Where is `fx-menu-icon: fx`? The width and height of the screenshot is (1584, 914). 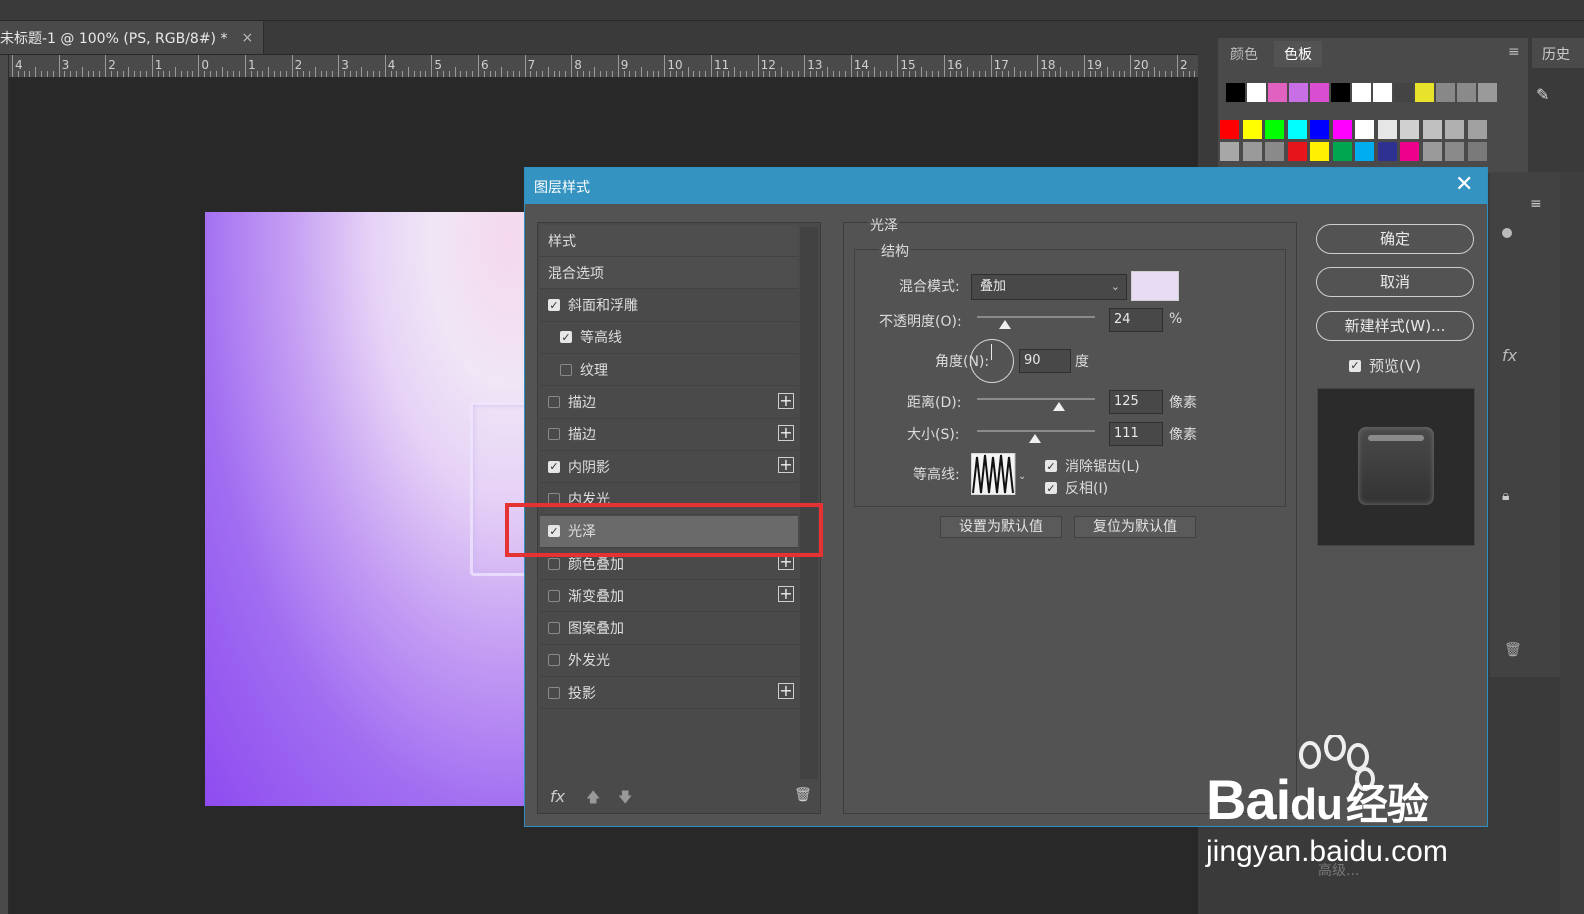 fx-menu-icon: fx is located at coordinates (557, 796).